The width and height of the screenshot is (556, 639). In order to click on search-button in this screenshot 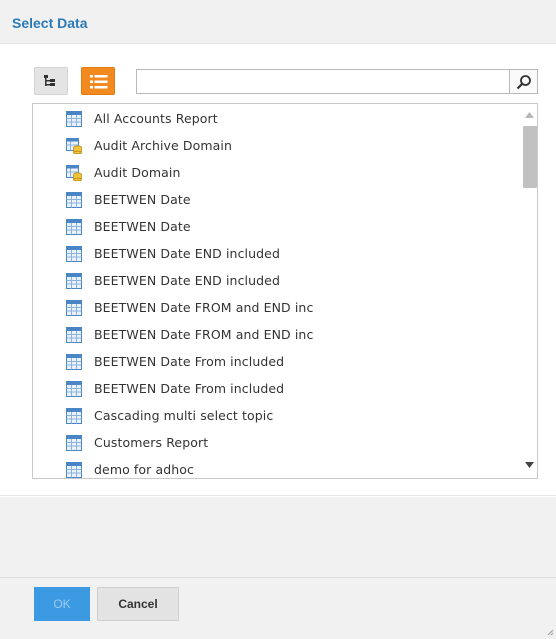, I will do `click(523, 81)`.